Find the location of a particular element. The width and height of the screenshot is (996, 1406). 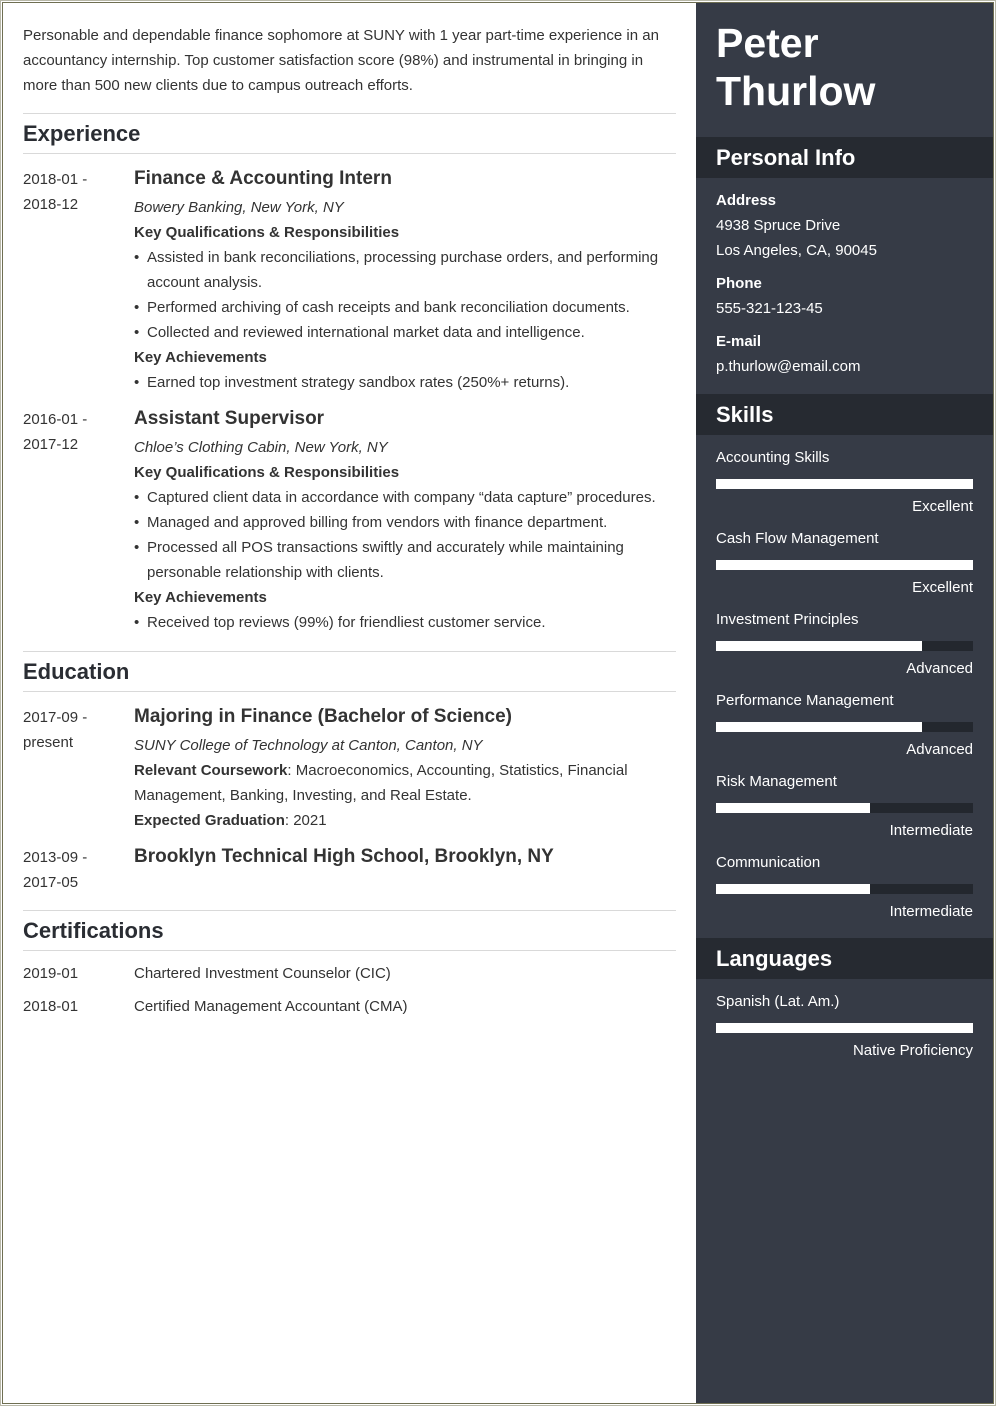

skill-item: Risk Management Intermediate is located at coordinates (844, 812).